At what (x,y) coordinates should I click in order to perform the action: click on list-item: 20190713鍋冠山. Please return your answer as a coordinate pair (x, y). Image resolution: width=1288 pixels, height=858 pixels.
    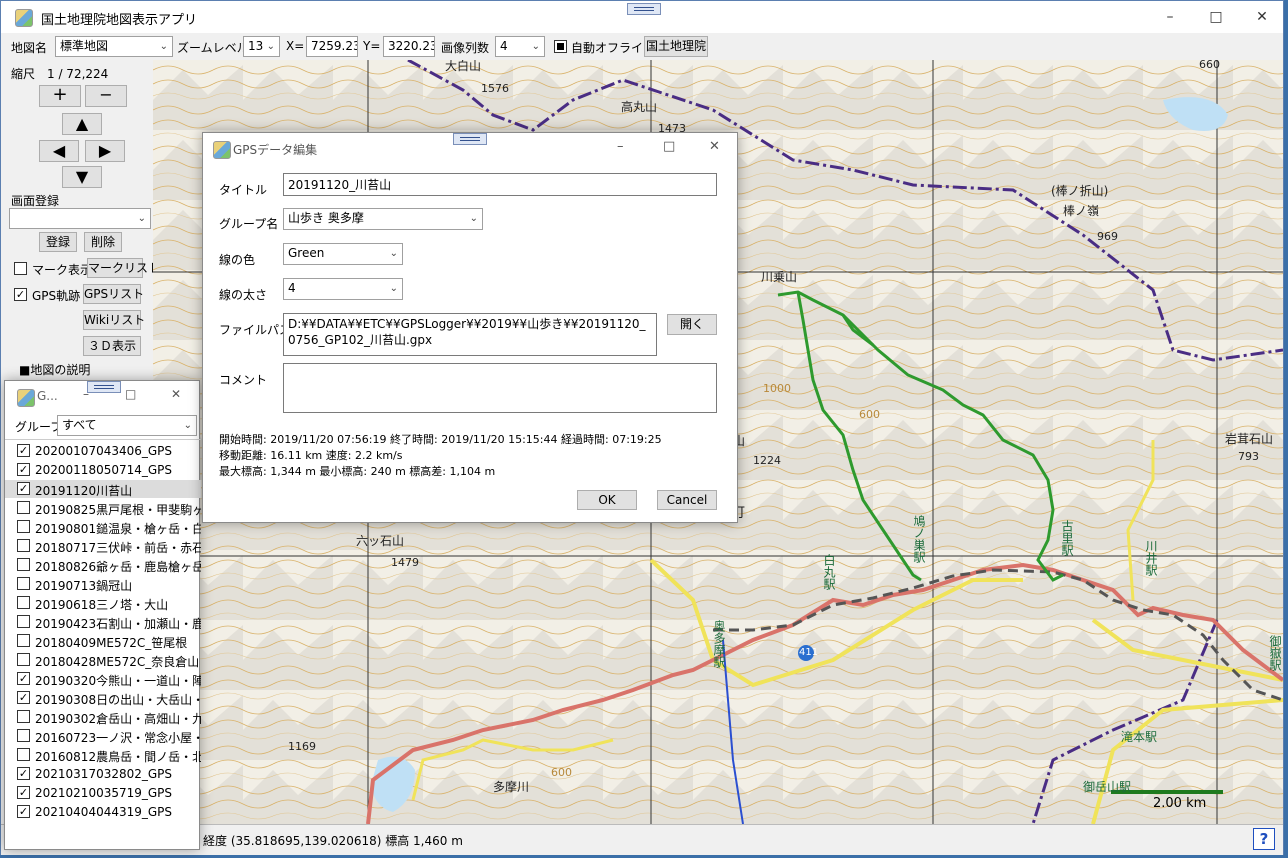
    Looking at the image, I should click on (103, 584).